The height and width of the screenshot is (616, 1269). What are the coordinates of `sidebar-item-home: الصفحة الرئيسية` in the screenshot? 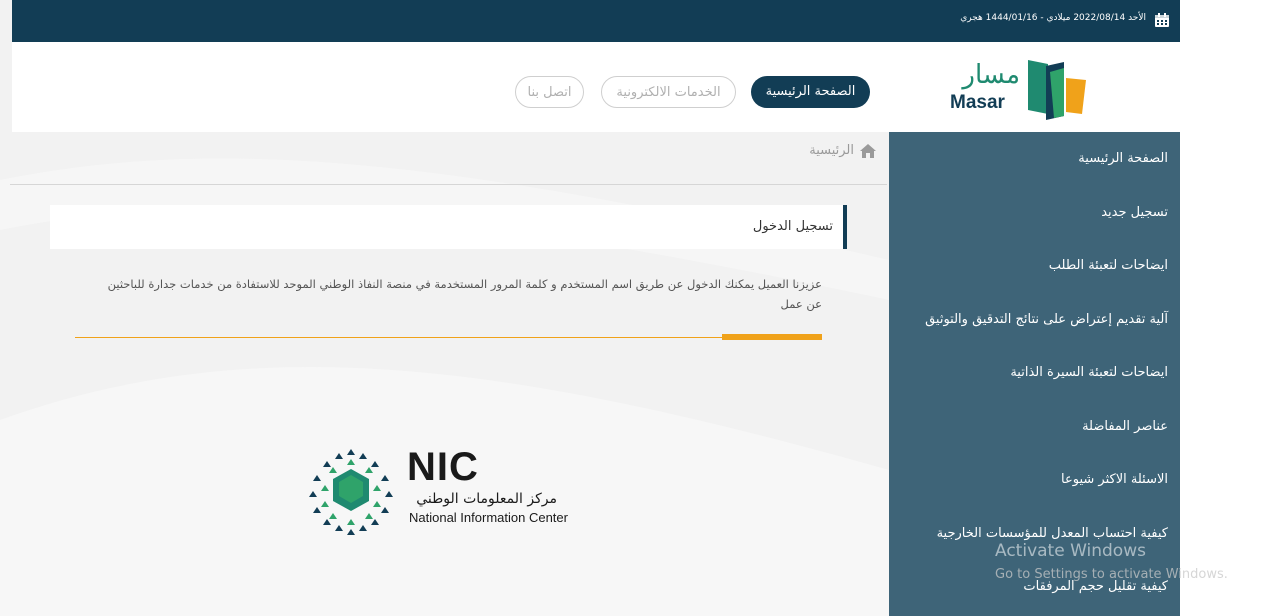 It's located at (1123, 158).